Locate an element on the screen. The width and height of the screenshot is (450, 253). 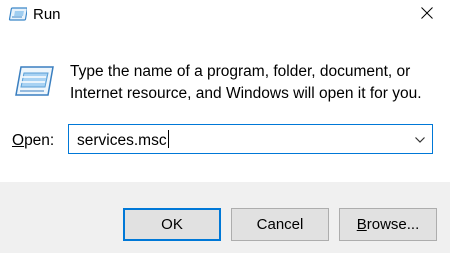
run-dialog-icon is located at coordinates (32, 81).